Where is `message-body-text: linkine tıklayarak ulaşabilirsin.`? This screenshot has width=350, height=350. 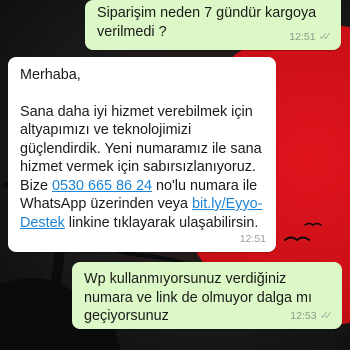
message-body-text: linkine tıklayarak ulaşabilirsin. is located at coordinates (161, 222).